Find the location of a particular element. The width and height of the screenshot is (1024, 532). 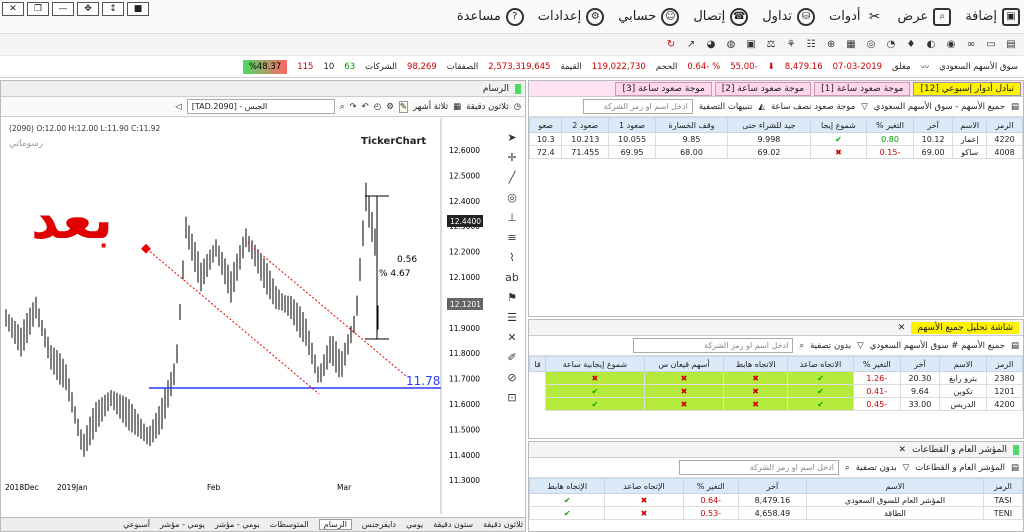

menu-connect: ☎ إتصال is located at coordinates (721, 16).